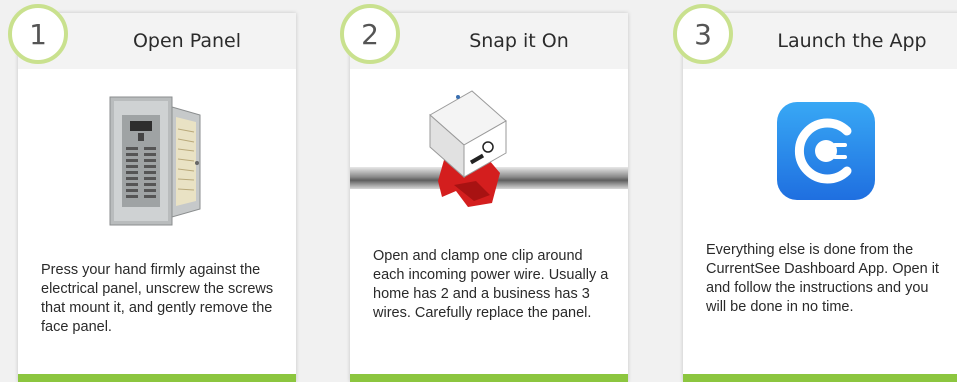 The width and height of the screenshot is (957, 382). What do you see at coordinates (703, 34) in the screenshot?
I see `step-number-badge: 3` at bounding box center [703, 34].